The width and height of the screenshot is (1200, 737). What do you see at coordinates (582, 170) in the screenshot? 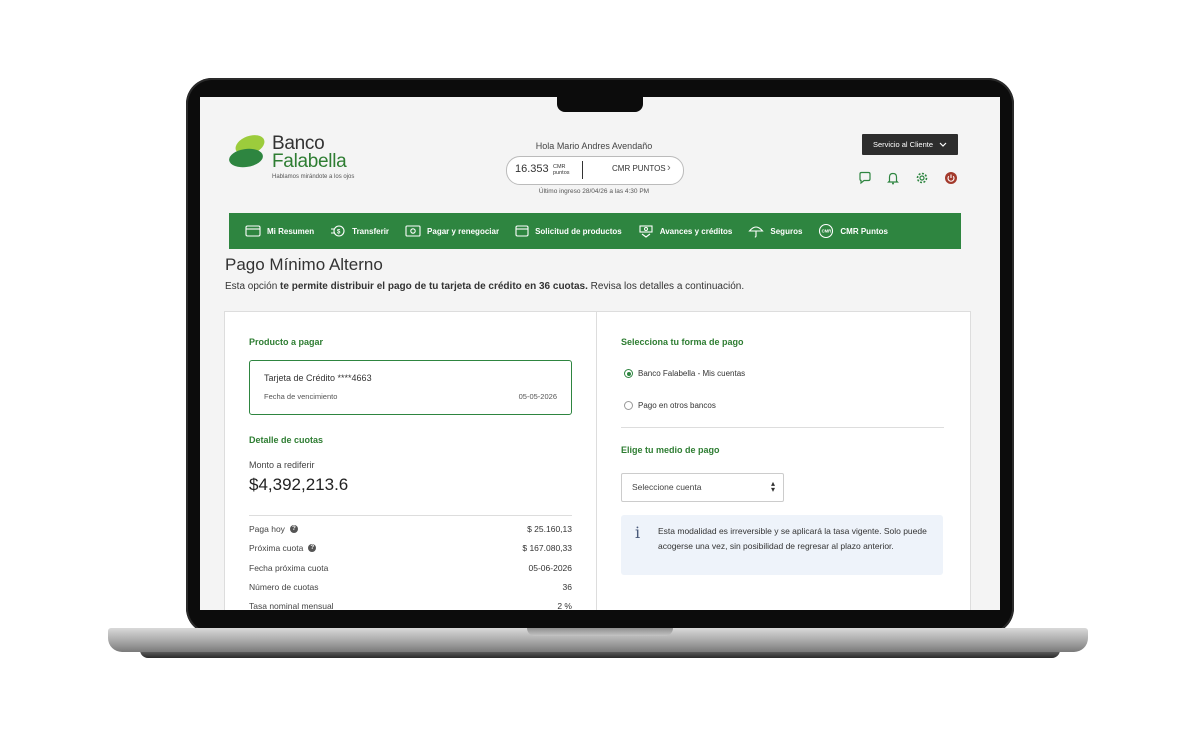
I see `points-separator` at bounding box center [582, 170].